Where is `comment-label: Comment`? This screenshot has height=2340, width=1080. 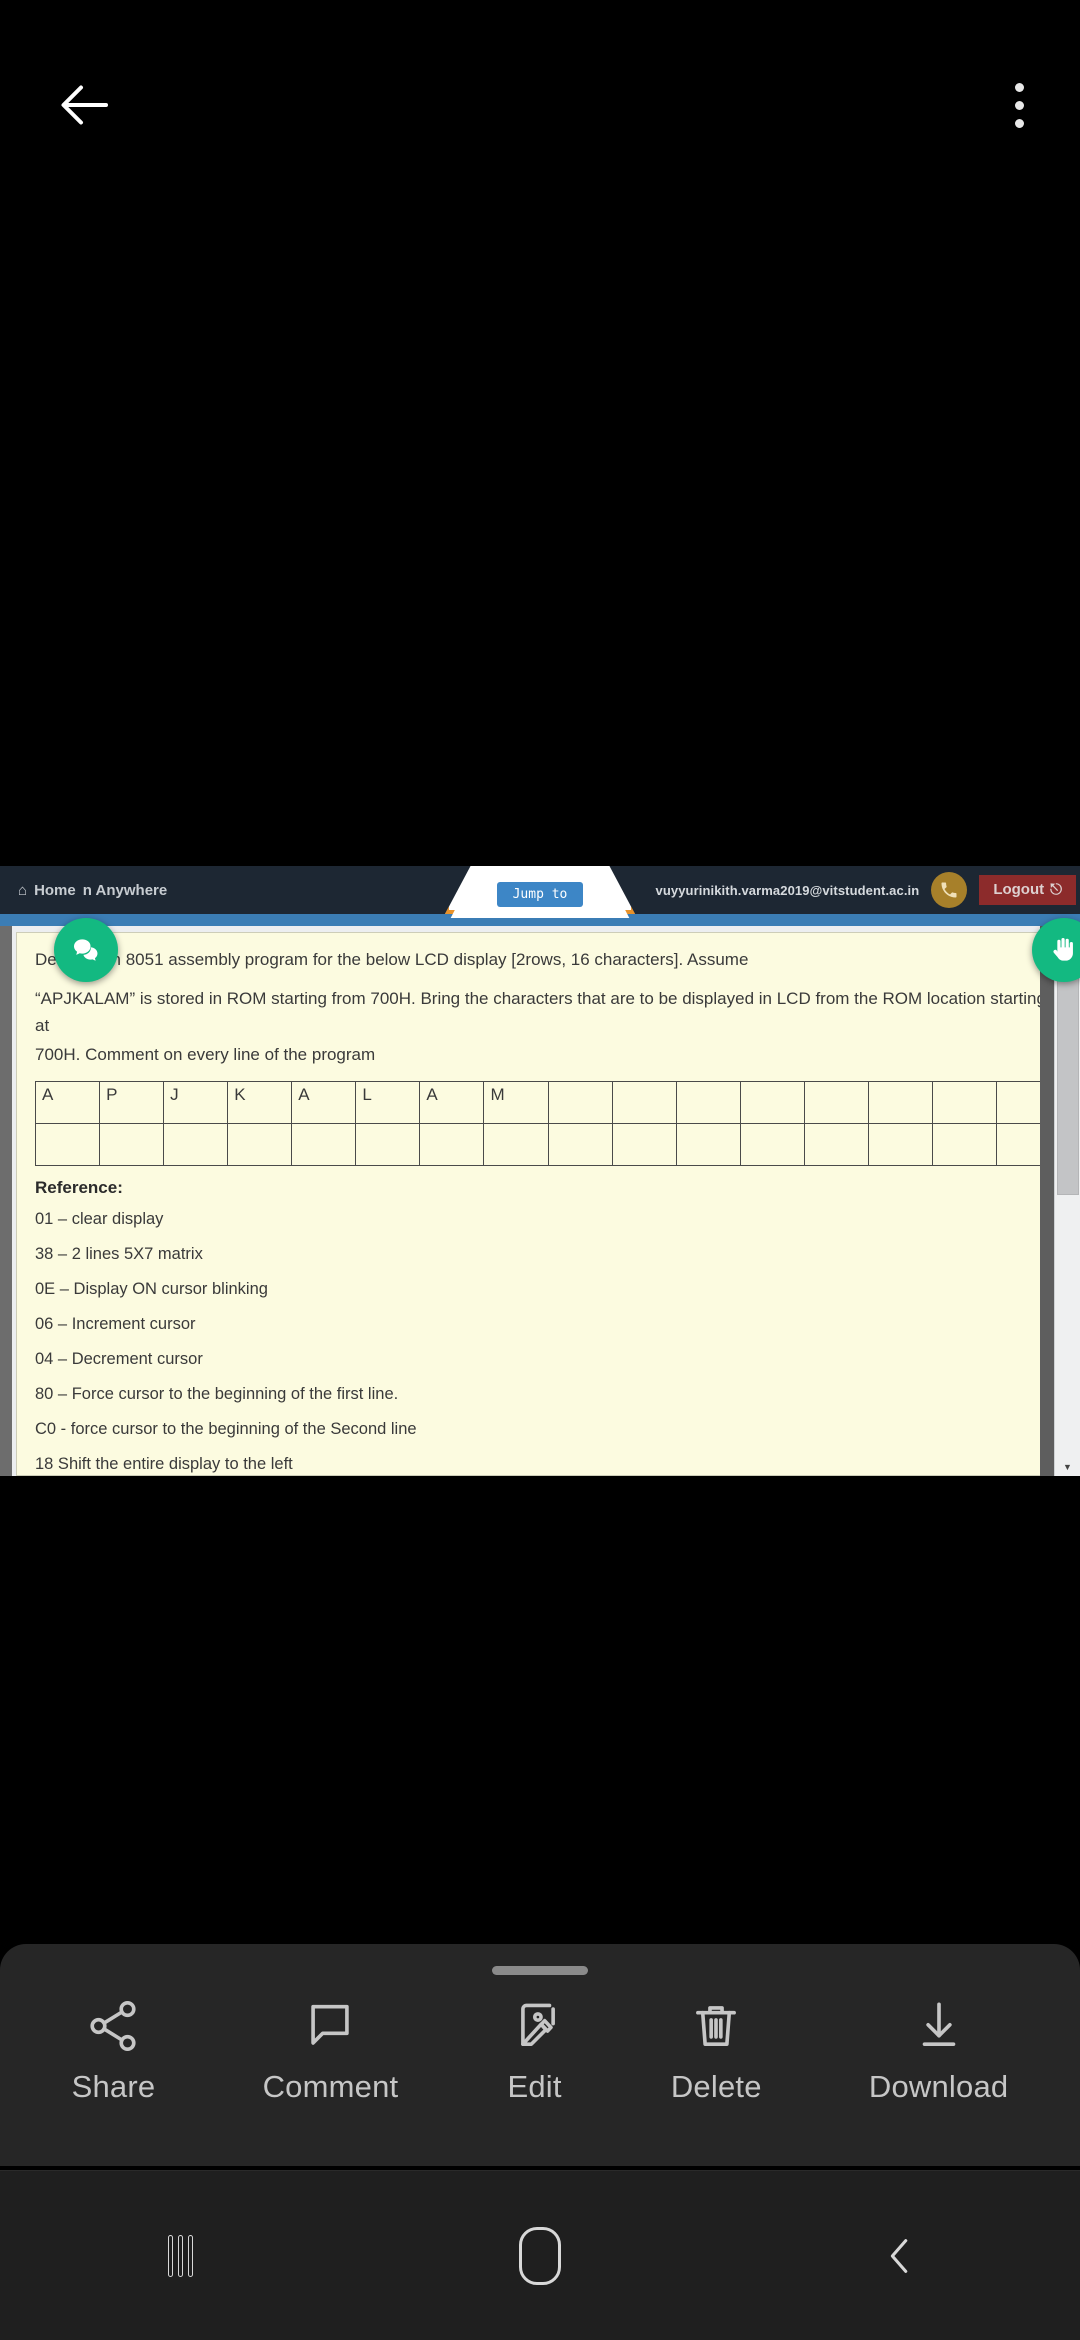
comment-label: Comment is located at coordinates (330, 2086).